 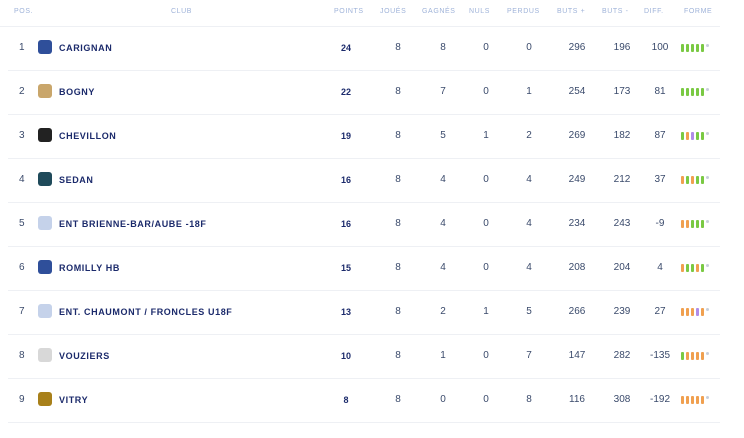 What do you see at coordinates (23, 11) in the screenshot?
I see `header-pos: POS.` at bounding box center [23, 11].